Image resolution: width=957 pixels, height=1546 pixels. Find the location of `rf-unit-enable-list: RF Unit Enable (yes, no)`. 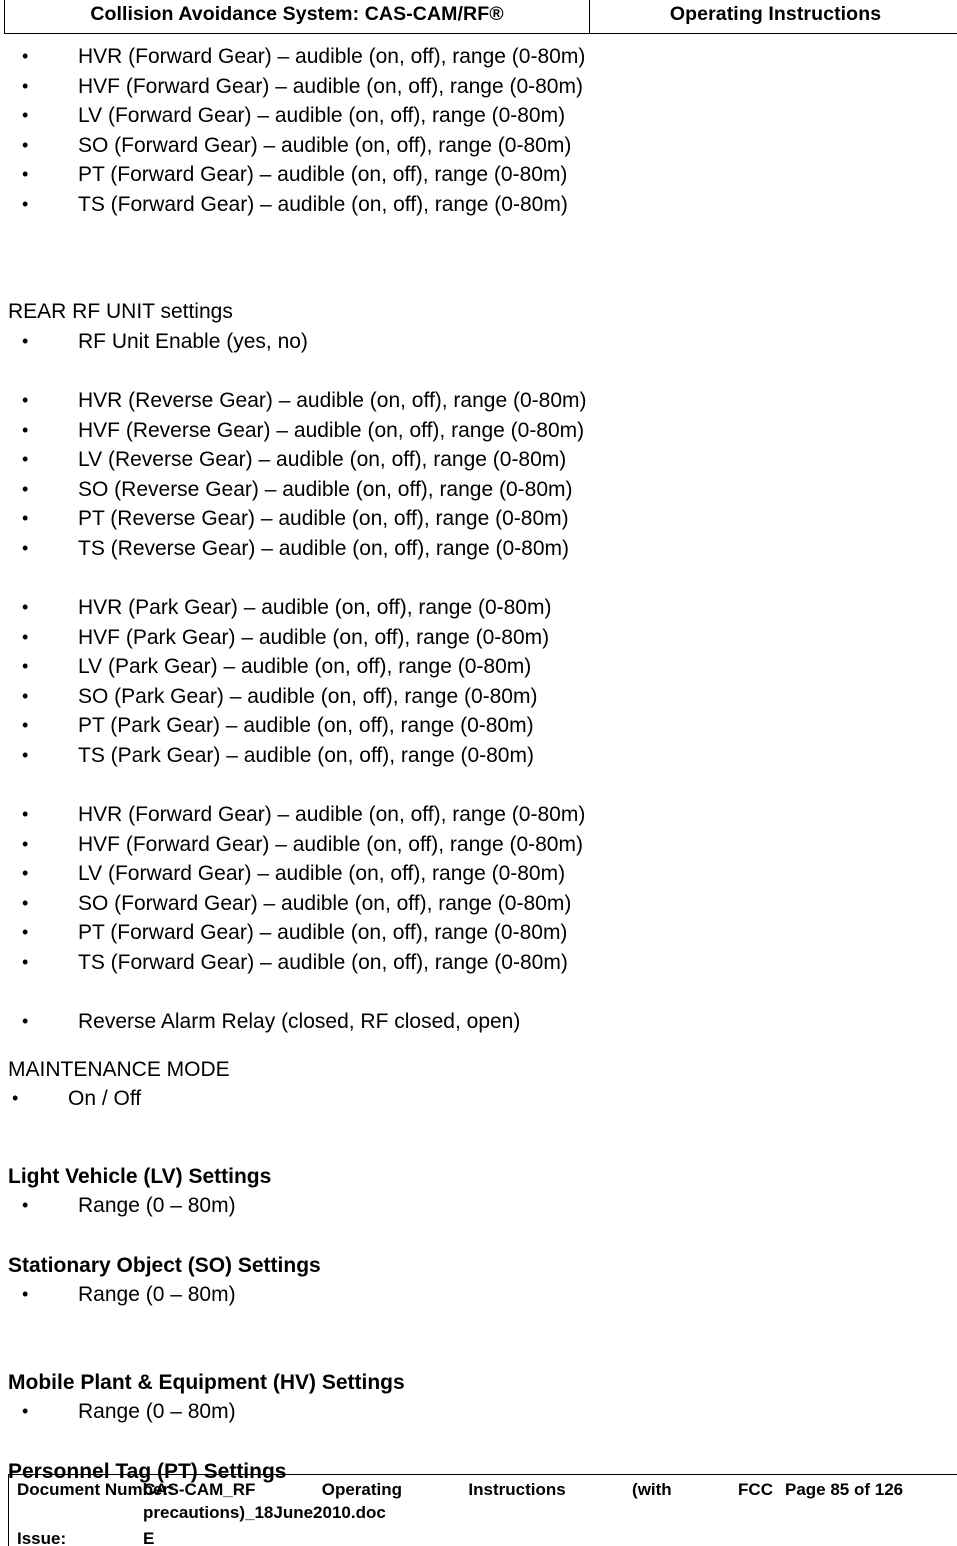

rf-unit-enable-list: RF Unit Enable (yes, no) is located at coordinates (478, 342).